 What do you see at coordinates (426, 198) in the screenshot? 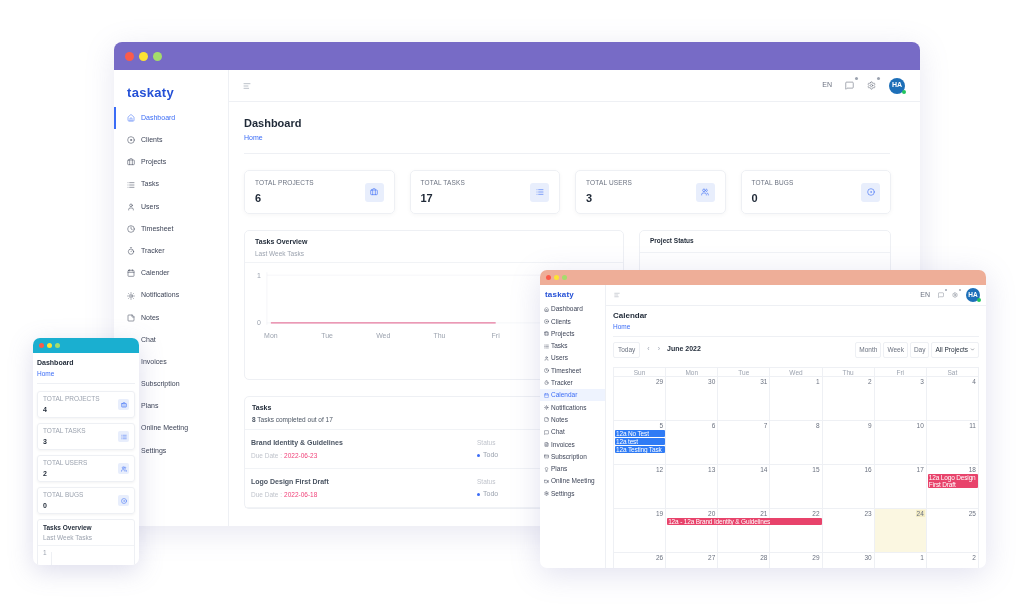
I see `stat-value: 17` at bounding box center [426, 198].